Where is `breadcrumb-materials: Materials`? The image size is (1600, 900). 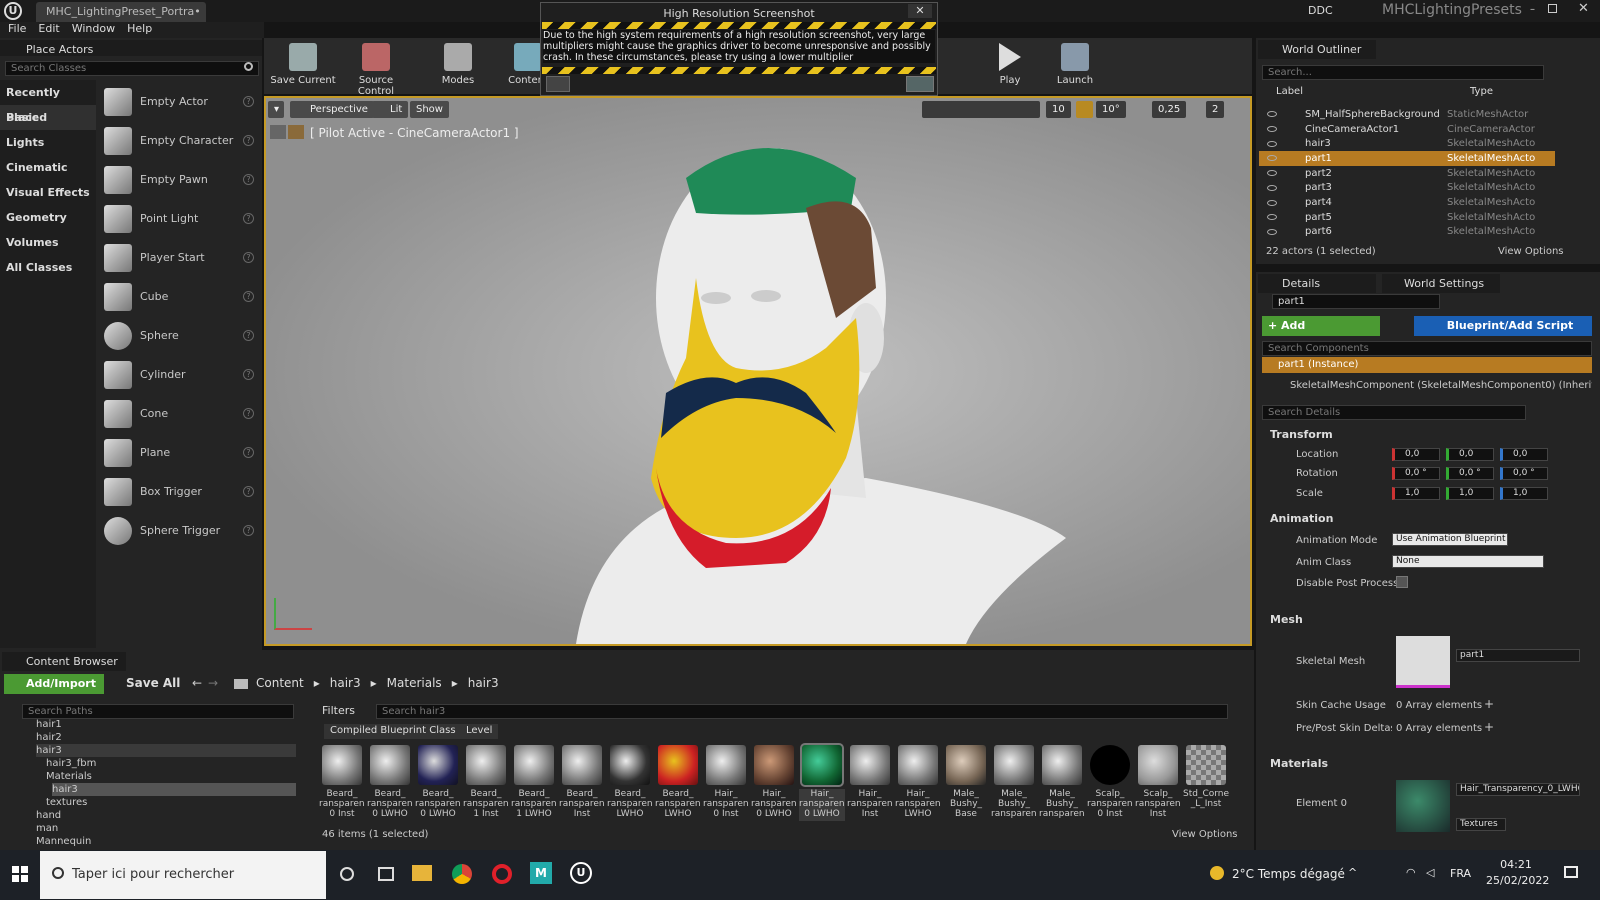
breadcrumb-materials: Materials is located at coordinates (414, 683).